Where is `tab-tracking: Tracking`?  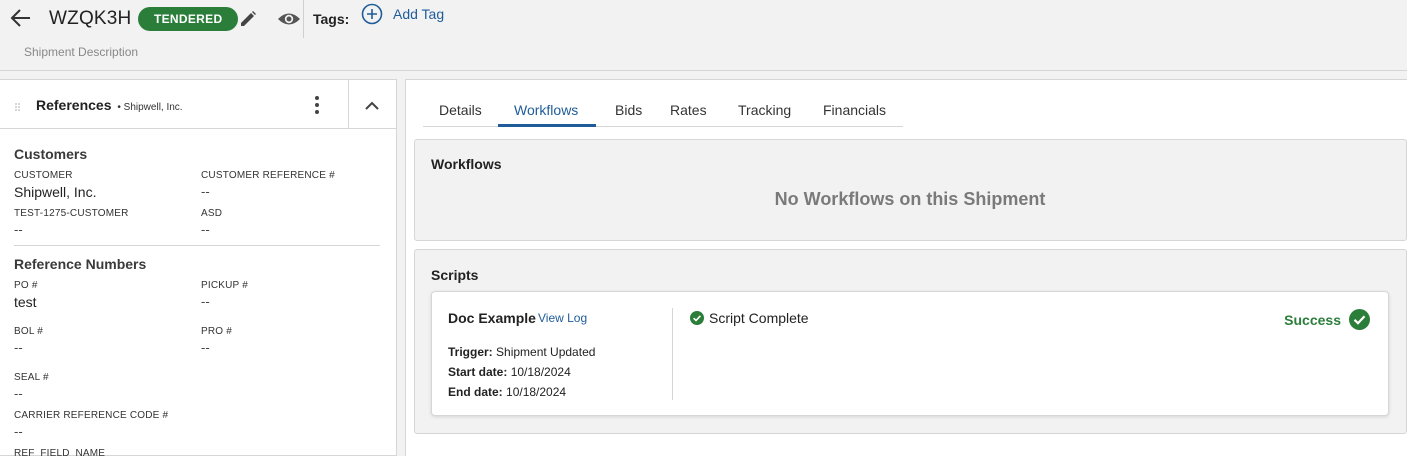 tab-tracking: Tracking is located at coordinates (764, 110).